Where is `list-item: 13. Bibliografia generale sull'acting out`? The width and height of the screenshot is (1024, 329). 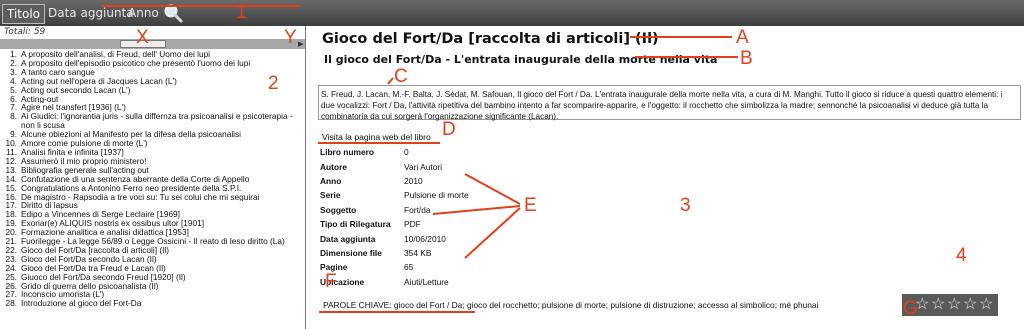
list-item: 13. Bibliografia generale sull'acting out is located at coordinates (153, 170).